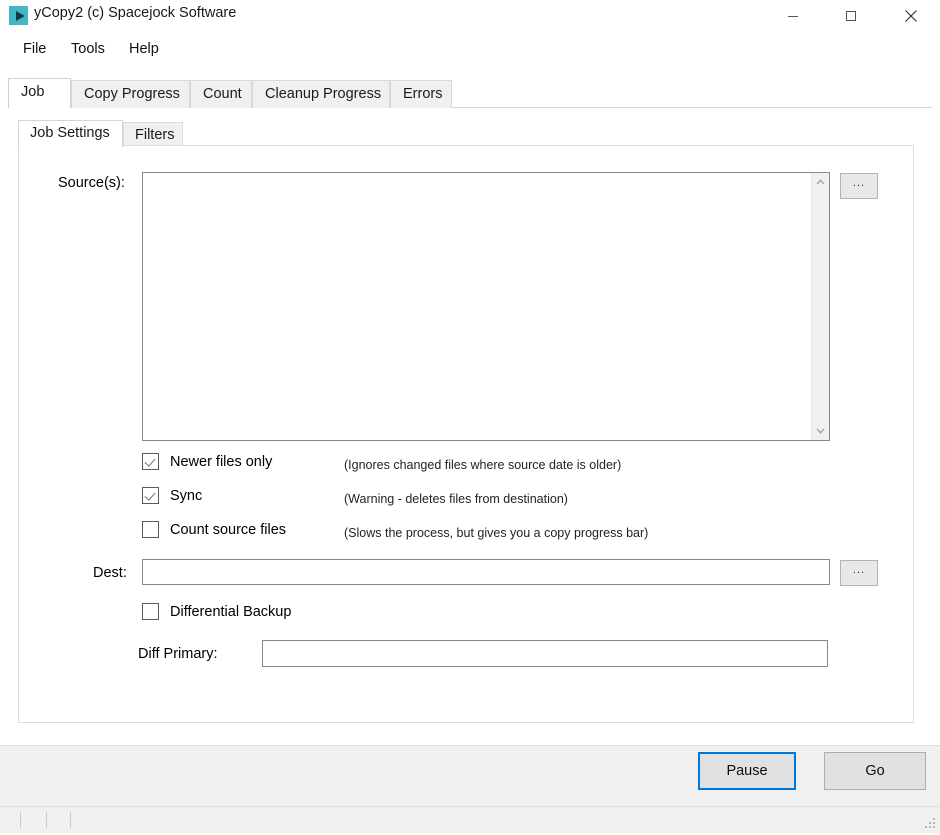  Describe the element at coordinates (421, 94) in the screenshot. I see `tab-errors: Errors` at that location.